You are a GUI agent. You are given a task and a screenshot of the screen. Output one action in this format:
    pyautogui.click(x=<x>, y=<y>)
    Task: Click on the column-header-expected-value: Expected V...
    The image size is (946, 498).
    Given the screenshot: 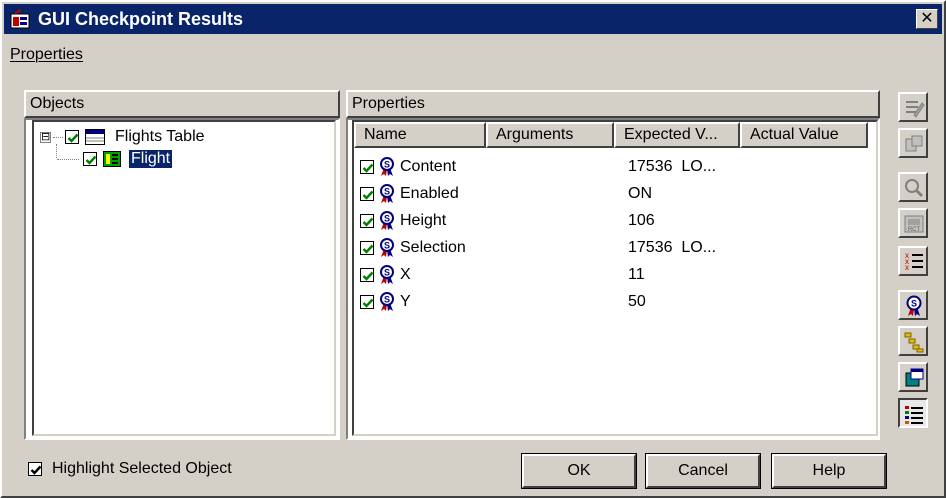 What is the action you would take?
    pyautogui.click(x=677, y=135)
    